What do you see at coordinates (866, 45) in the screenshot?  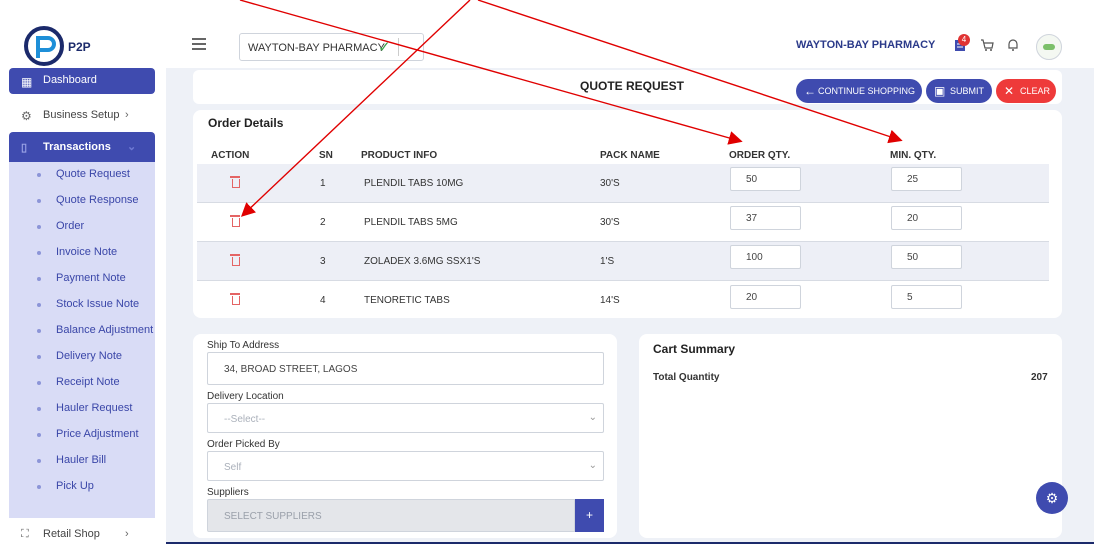 I see `current-pharmacy-name: WAYTON-BAY PHARMACY` at bounding box center [866, 45].